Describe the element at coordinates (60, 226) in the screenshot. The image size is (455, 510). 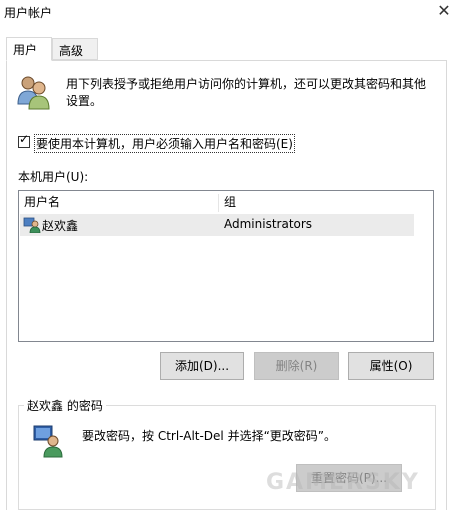
I see `row-username: 赵欢鑫` at that location.